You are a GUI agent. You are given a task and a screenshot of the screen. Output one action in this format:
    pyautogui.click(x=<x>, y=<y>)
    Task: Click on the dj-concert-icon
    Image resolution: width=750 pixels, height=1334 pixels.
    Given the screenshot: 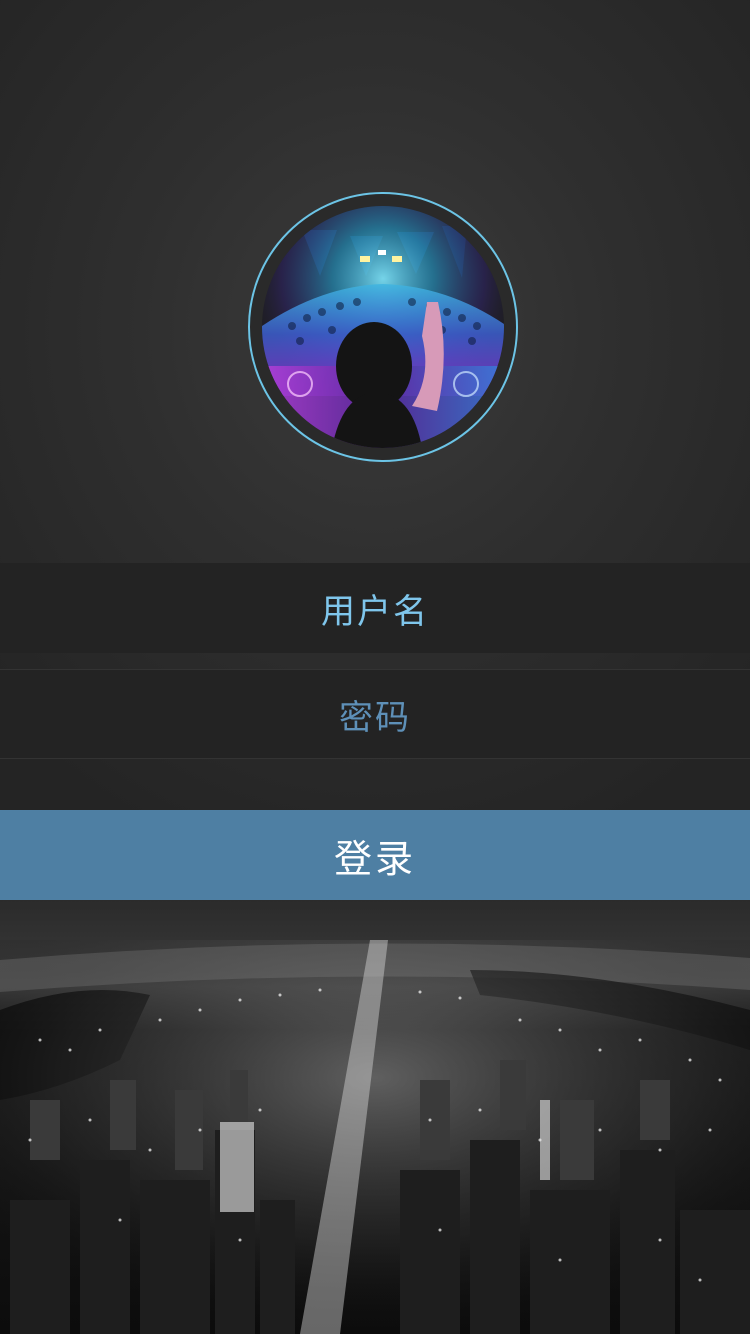 What is the action you would take?
    pyautogui.click(x=383, y=327)
    